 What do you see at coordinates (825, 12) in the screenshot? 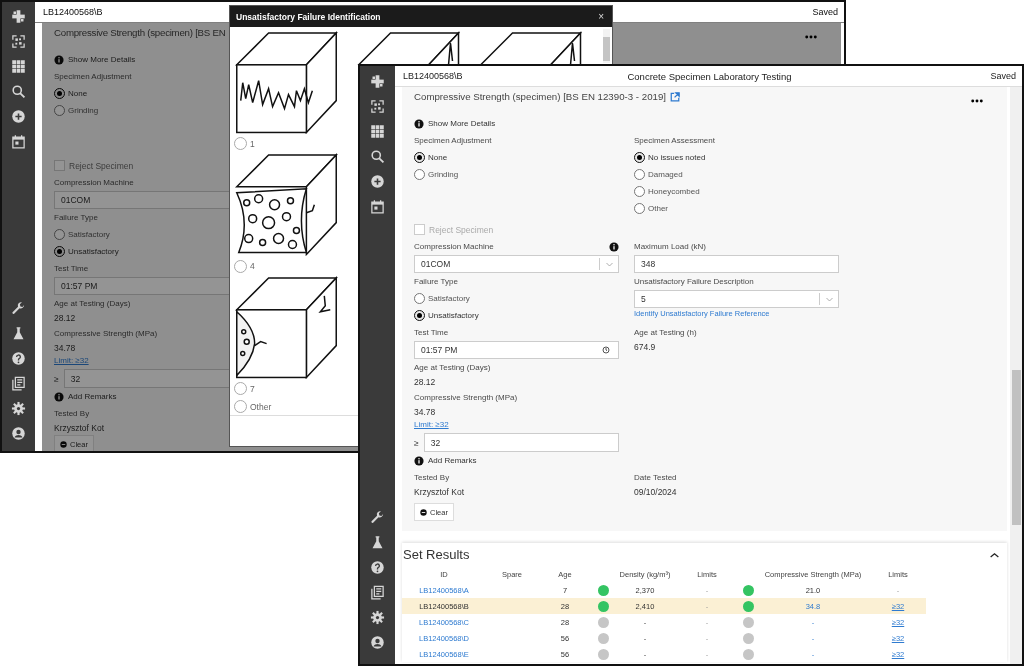
I see `save-status: Saved` at bounding box center [825, 12].